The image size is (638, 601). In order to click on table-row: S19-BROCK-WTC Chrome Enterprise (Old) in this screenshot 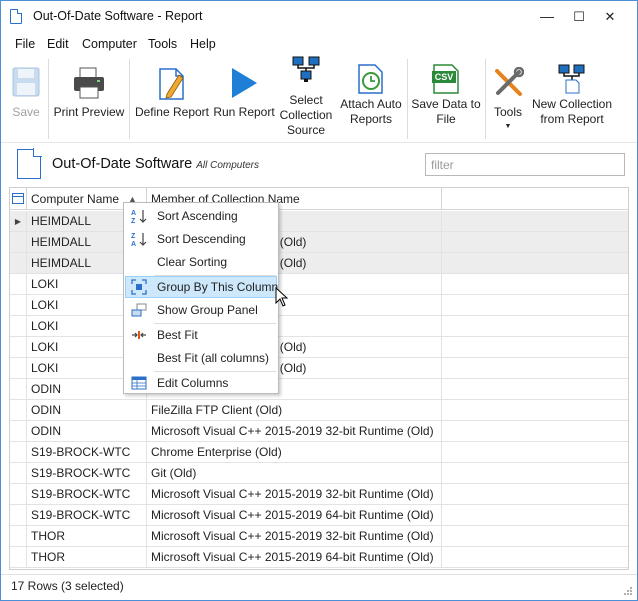, I will do `click(319, 452)`.